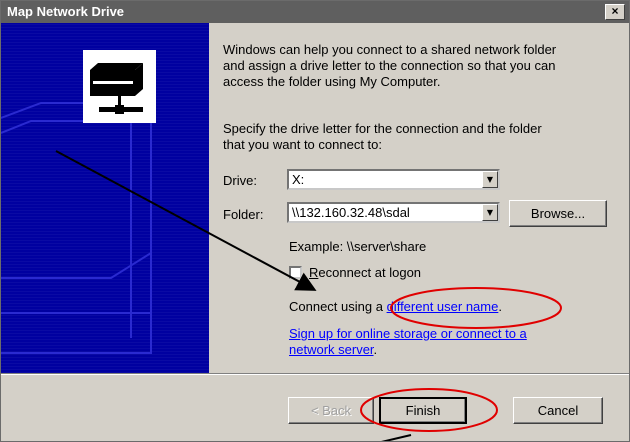 The width and height of the screenshot is (630, 442). I want to click on annotation-circle-finish, so click(429, 410).